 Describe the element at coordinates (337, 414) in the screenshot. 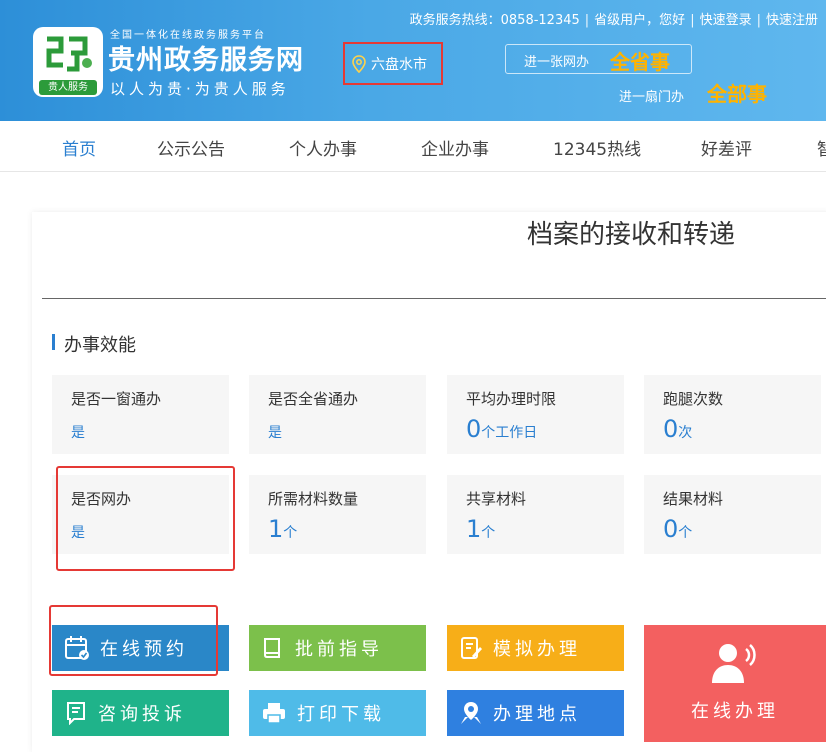

I see `tile-province-wide: 是否全省通办 是` at that location.